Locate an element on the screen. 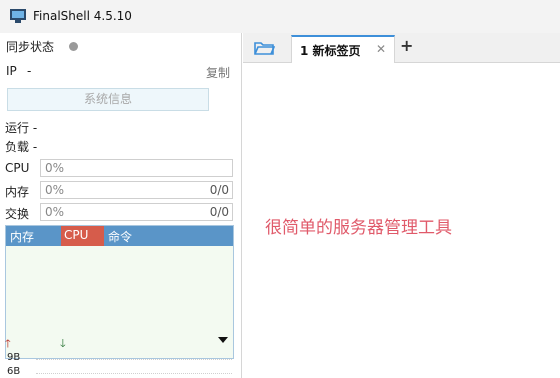 The width and height of the screenshot is (560, 378). network-scale-high: 9B is located at coordinates (14, 357).